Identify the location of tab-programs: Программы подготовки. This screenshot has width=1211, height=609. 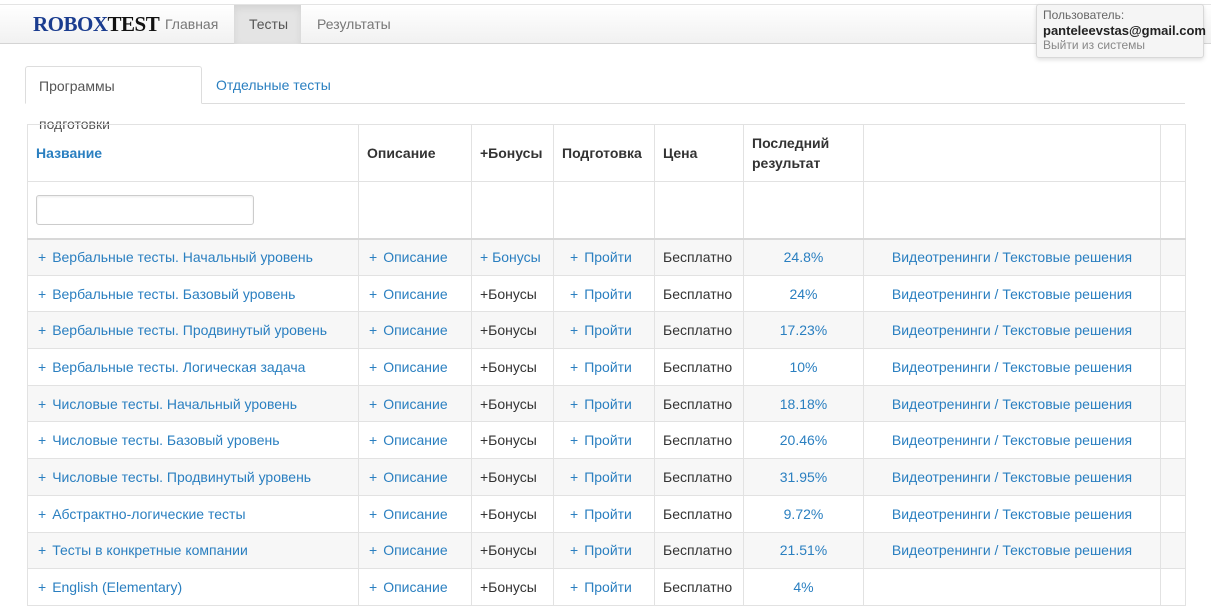
(113, 99).